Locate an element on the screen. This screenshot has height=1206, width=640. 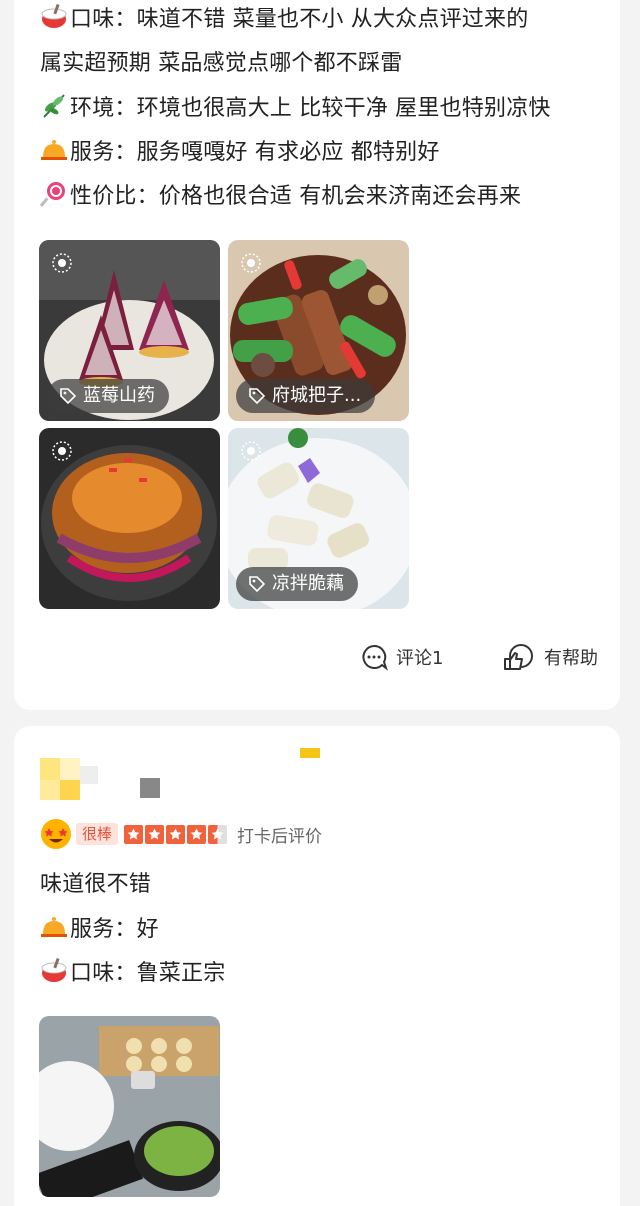
review-text-line: 服务：服务嘎嘎好 有求必应 都特别好 is located at coordinates (240, 152).